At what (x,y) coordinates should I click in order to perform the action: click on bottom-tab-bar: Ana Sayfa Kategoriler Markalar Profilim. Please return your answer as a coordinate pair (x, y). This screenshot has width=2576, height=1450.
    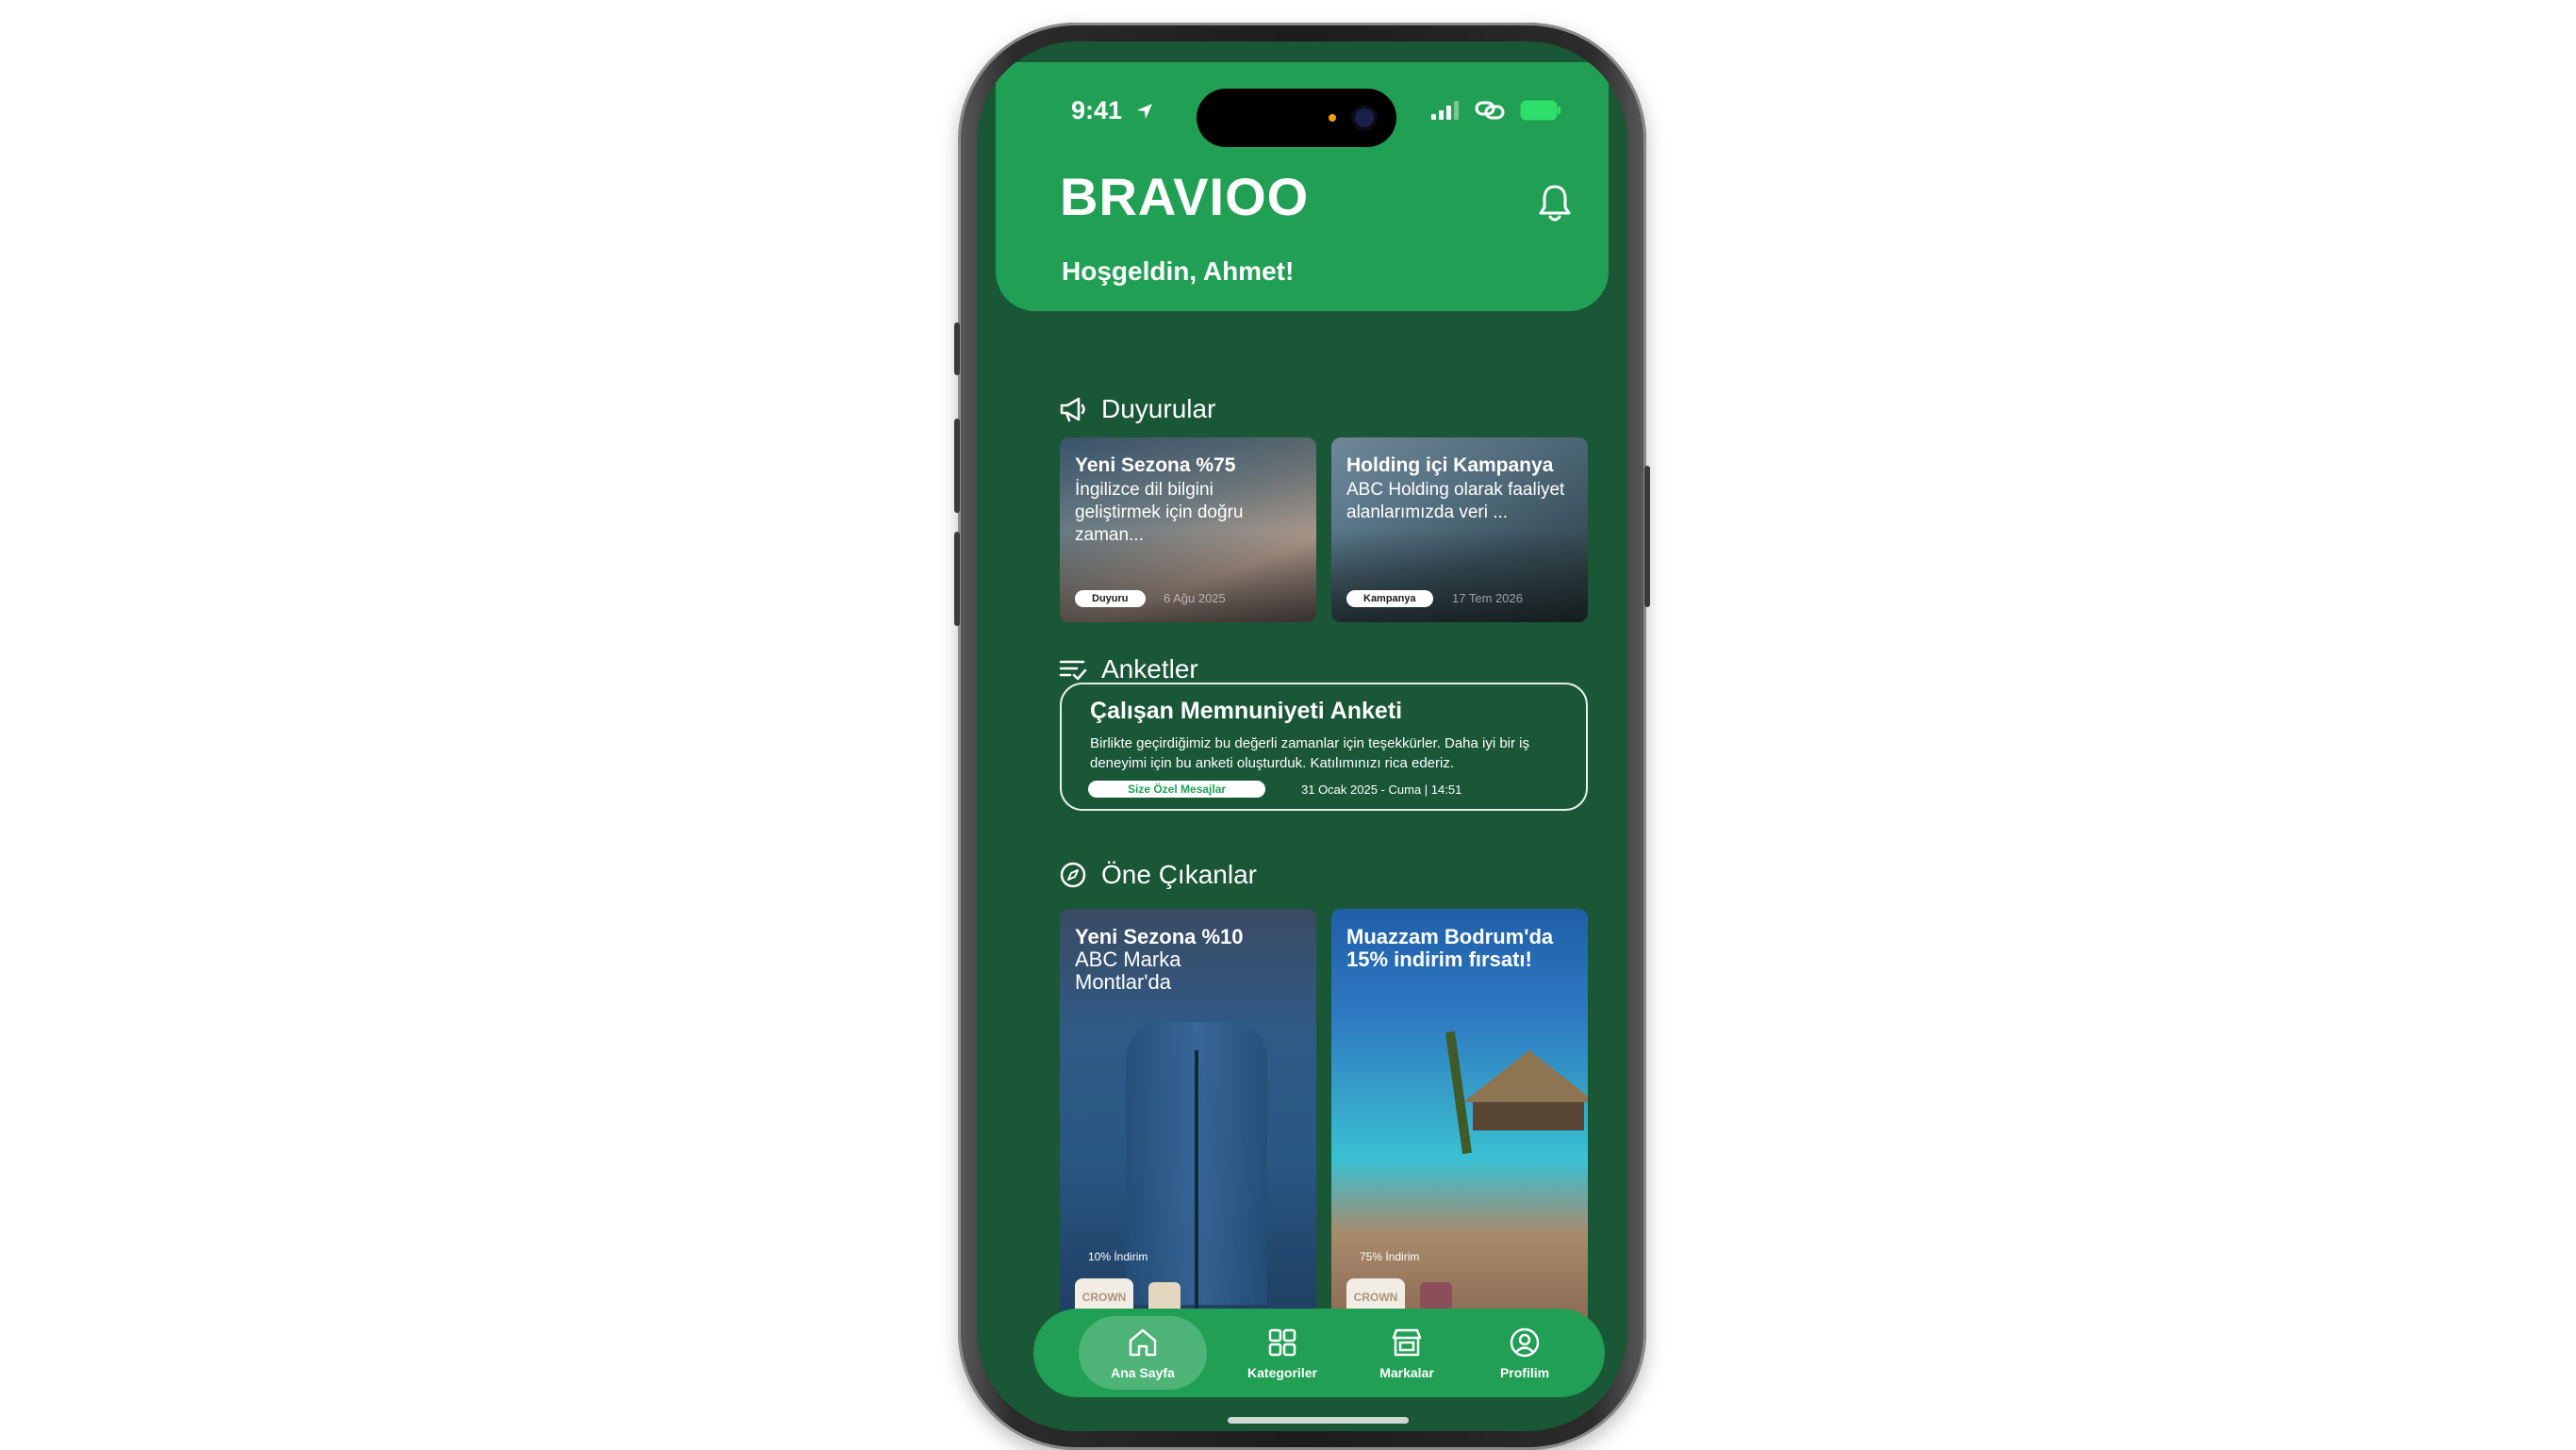
    Looking at the image, I should click on (1319, 1353).